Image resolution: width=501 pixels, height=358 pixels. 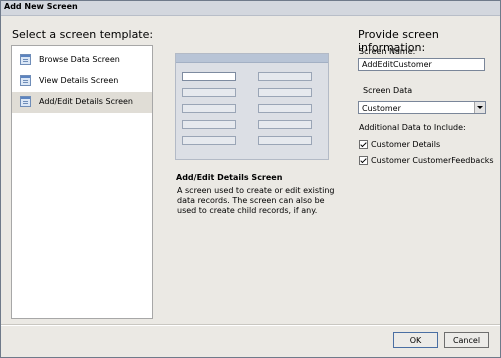 What do you see at coordinates (422, 107) in the screenshot?
I see `screen-data-select: Customer` at bounding box center [422, 107].